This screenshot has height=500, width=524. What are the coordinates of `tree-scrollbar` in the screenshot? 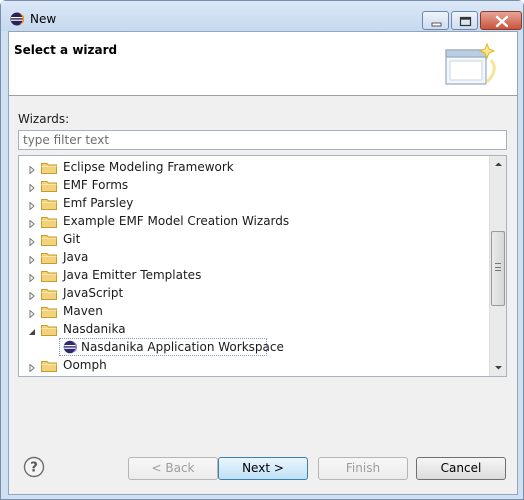 It's located at (497, 266).